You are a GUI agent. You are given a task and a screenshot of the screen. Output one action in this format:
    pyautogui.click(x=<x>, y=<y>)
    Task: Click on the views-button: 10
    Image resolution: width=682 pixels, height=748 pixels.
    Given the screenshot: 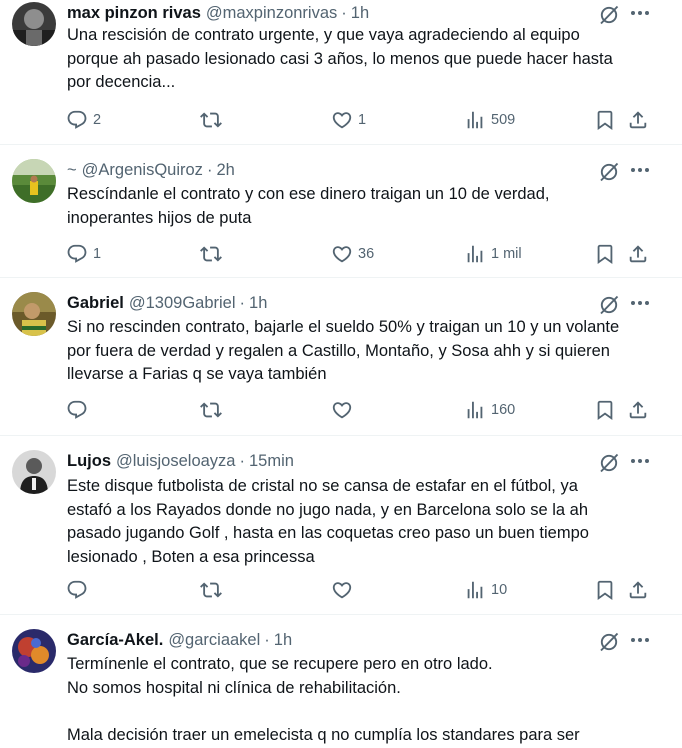 What is the action you would take?
    pyautogui.click(x=485, y=590)
    